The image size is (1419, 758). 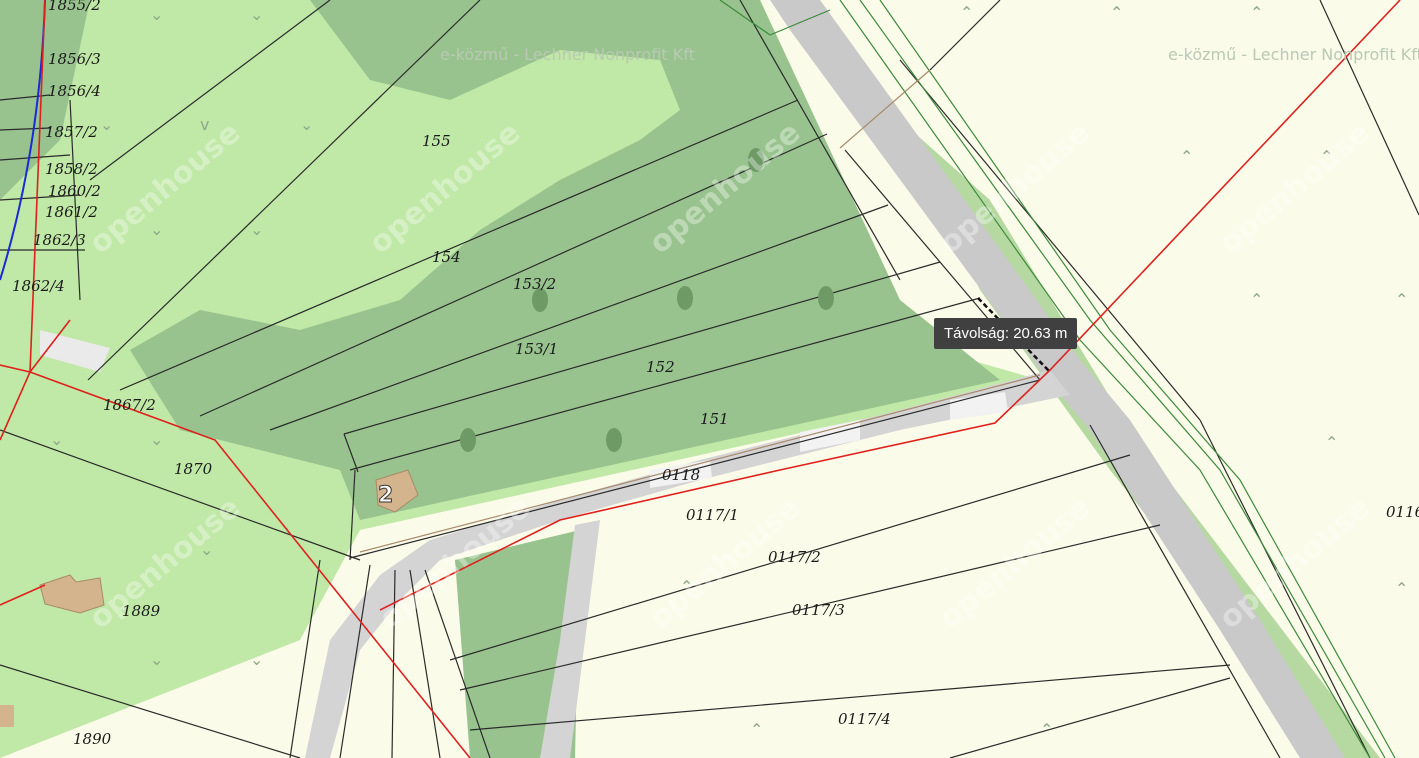 What do you see at coordinates (71, 212) in the screenshot?
I see `parcel-label: 1861/2` at bounding box center [71, 212].